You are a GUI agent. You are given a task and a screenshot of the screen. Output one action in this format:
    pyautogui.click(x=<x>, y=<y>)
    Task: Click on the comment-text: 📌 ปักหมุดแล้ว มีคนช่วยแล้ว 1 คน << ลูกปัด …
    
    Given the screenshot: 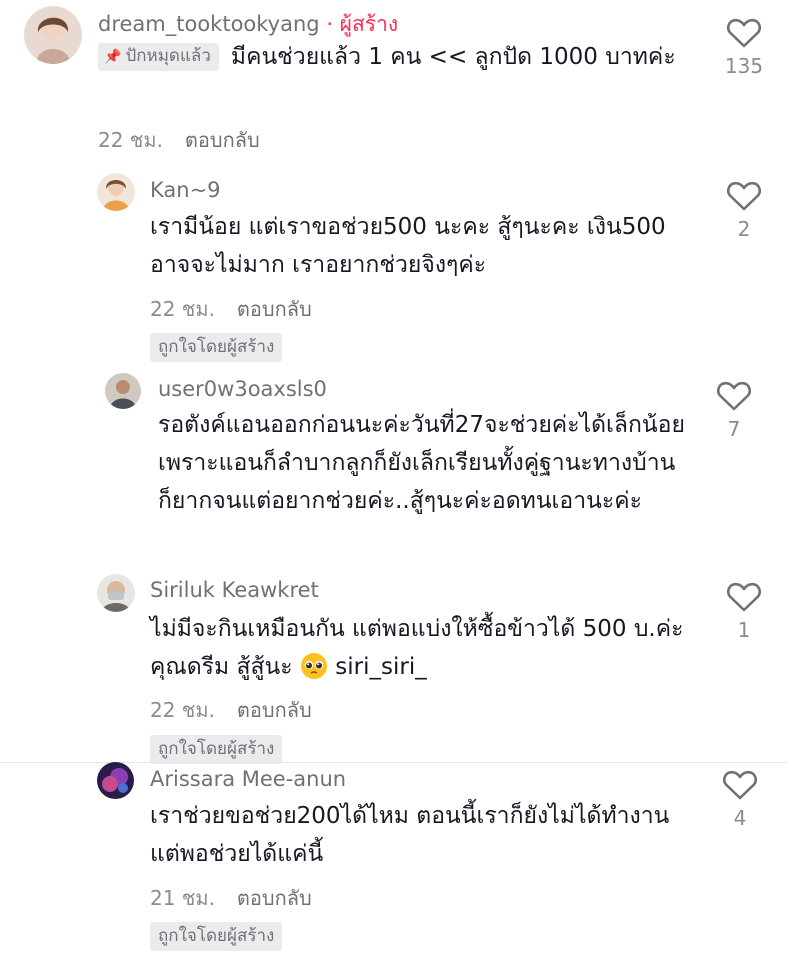 What is the action you would take?
    pyautogui.click(x=393, y=57)
    